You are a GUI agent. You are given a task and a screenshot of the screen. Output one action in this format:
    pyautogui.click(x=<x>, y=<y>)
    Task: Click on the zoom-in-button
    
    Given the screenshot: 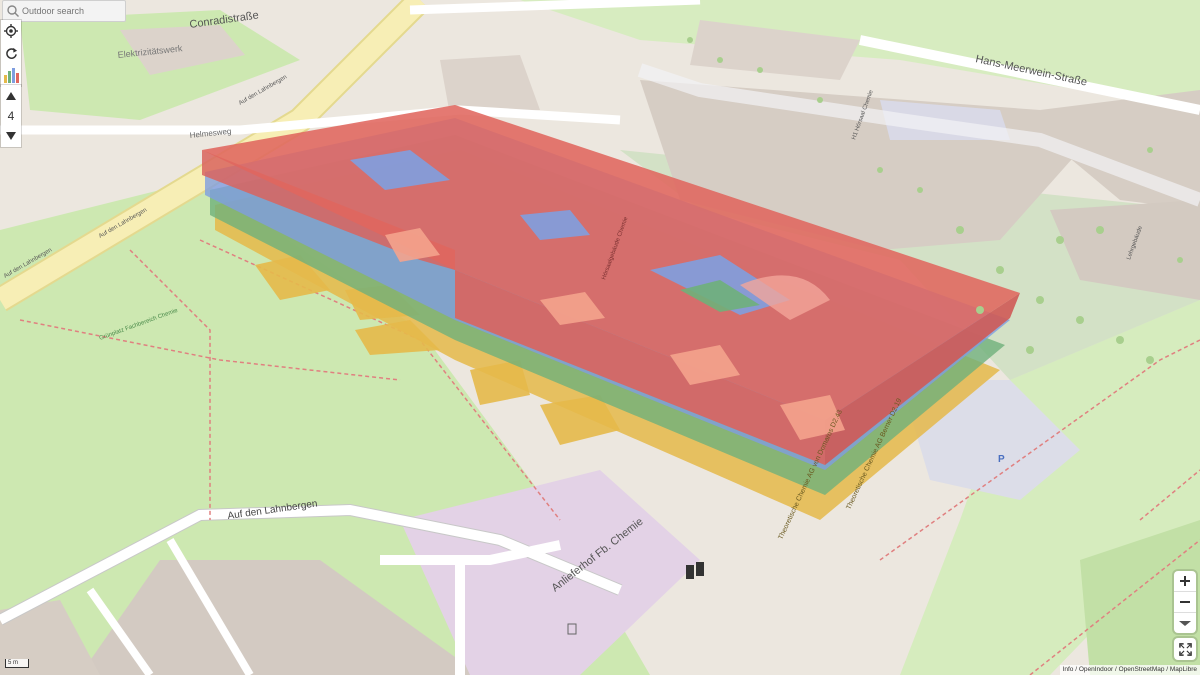 What is the action you would take?
    pyautogui.click(x=1185, y=581)
    